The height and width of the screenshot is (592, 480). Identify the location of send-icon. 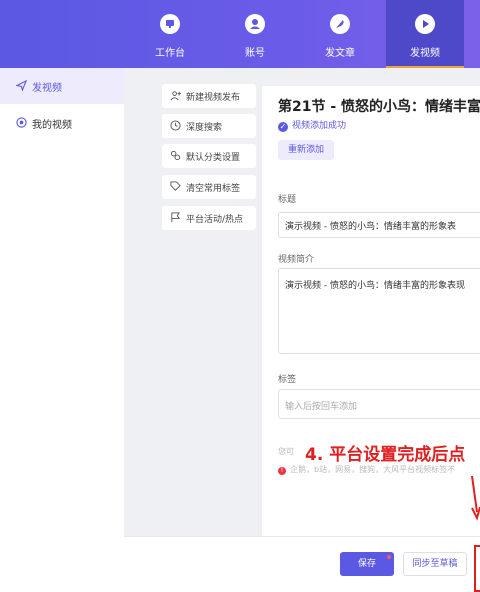
(21, 85).